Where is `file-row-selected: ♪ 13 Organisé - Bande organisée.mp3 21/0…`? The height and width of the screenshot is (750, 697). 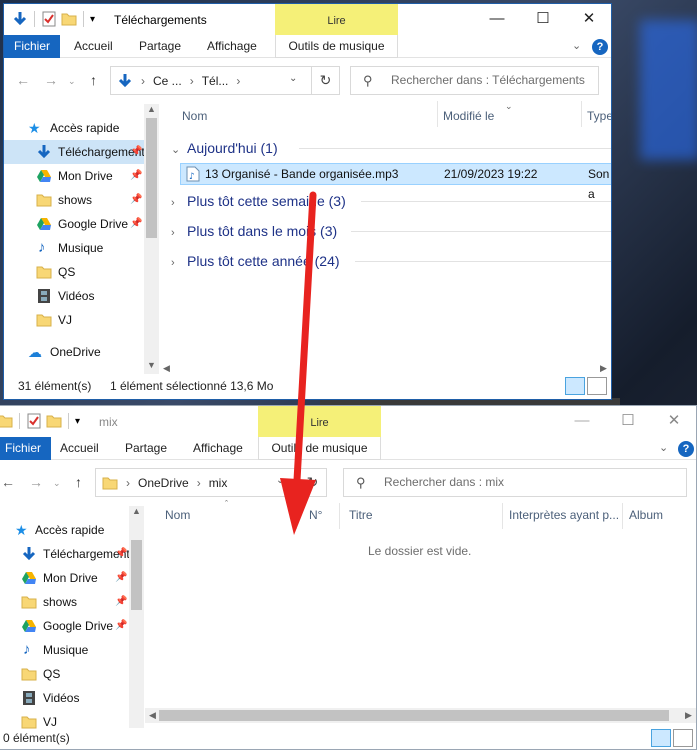 file-row-selected: ♪ 13 Organisé - Bande organisée.mp3 21/0… is located at coordinates (395, 182).